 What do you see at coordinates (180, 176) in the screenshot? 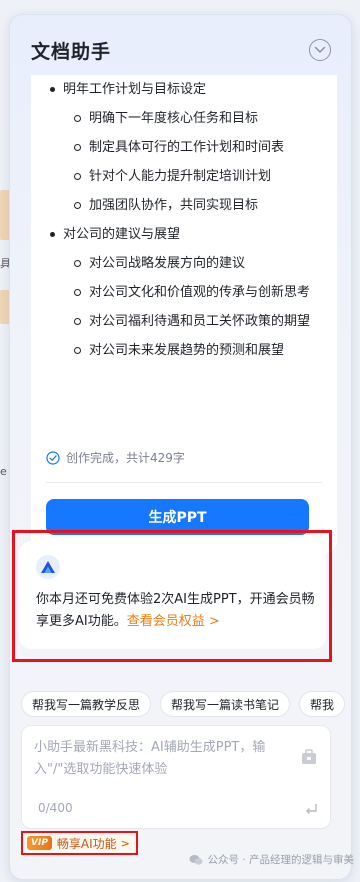
I see `outline-item-text: 针对个人能力提升制定培训计划` at bounding box center [180, 176].